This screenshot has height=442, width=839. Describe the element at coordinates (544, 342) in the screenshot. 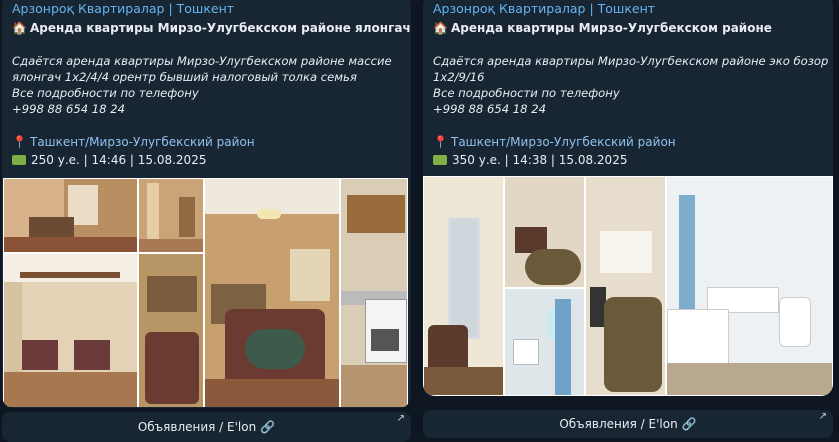

I see `photo-washbasin` at that location.